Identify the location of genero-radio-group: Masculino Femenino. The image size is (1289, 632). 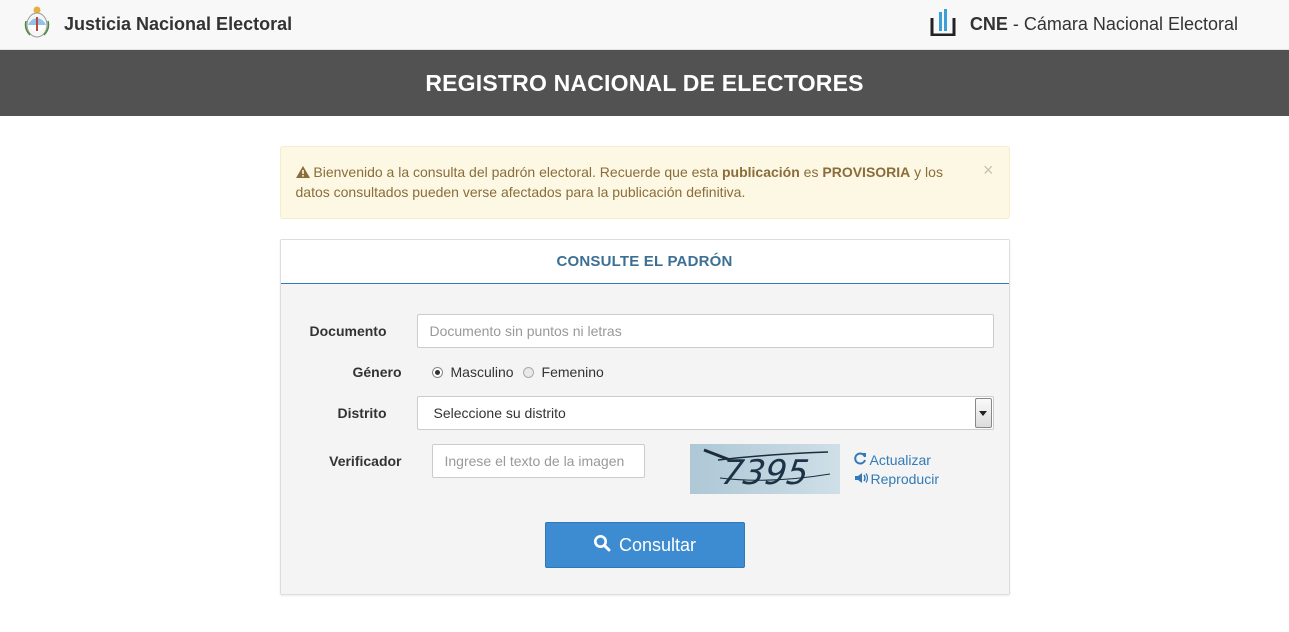
(522, 372).